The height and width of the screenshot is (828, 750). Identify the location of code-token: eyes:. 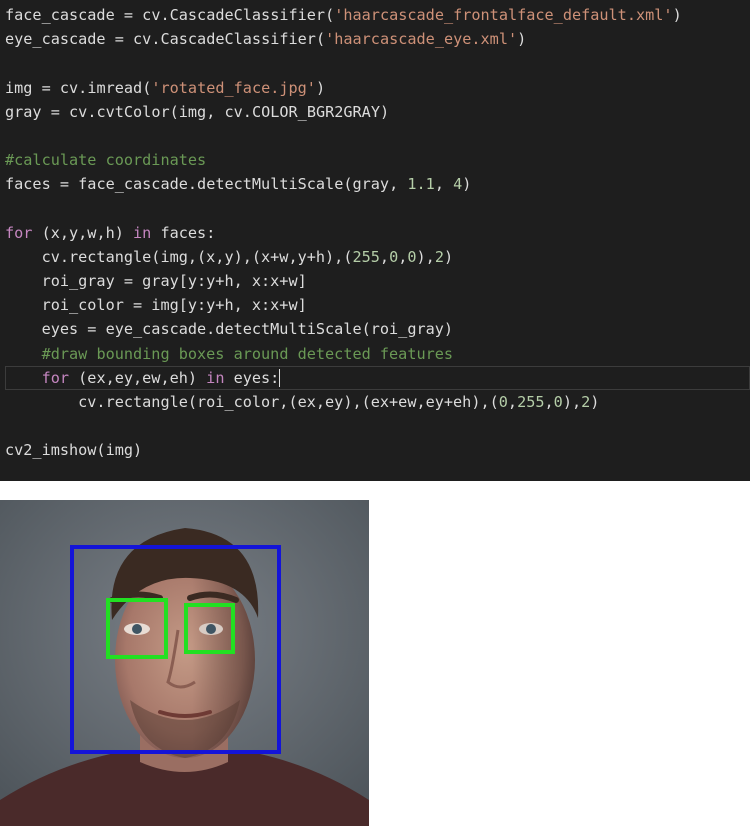
(252, 377).